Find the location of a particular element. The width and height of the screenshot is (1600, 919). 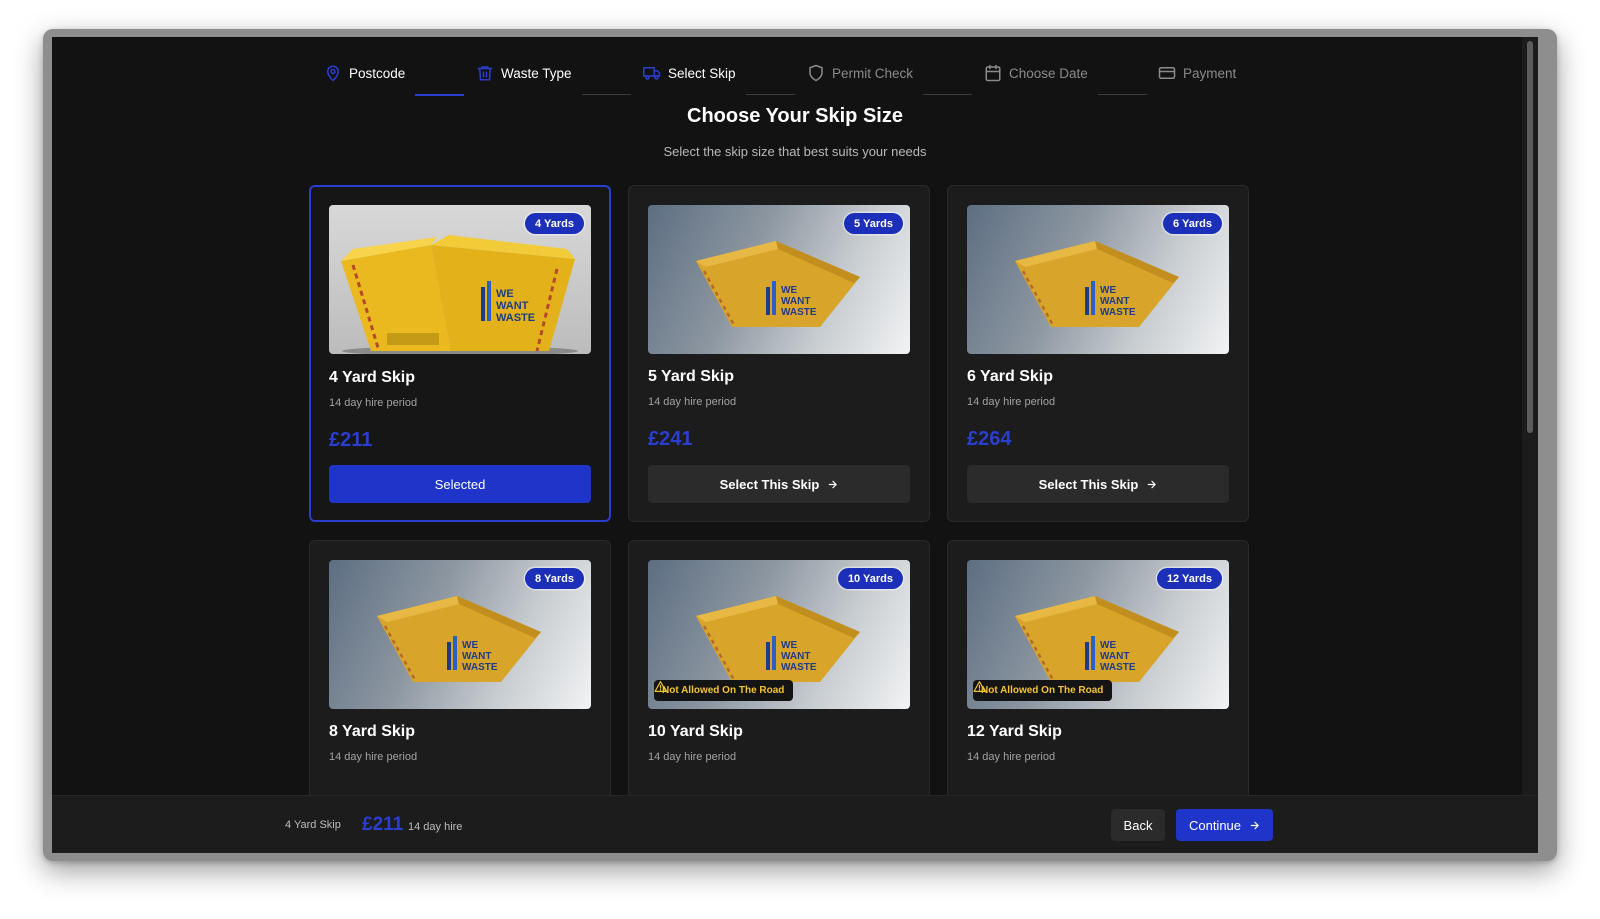

cta-label: Selected is located at coordinates (460, 484).